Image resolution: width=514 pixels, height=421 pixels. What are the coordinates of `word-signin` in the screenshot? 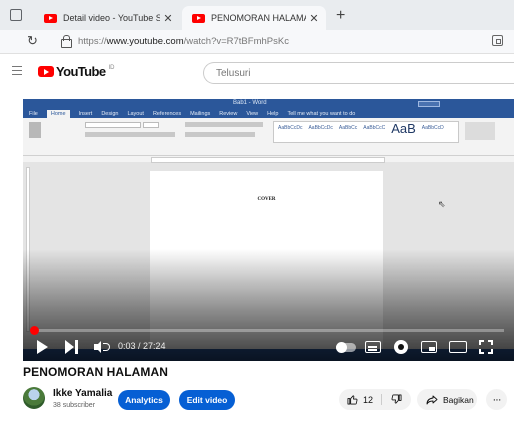 It's located at (429, 104).